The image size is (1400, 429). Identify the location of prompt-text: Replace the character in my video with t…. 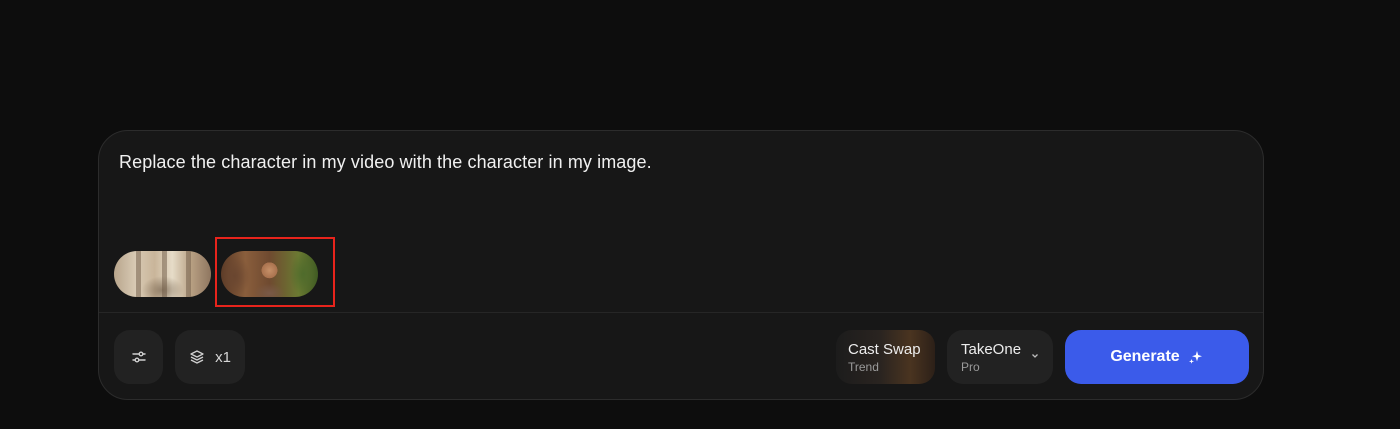
(385, 162).